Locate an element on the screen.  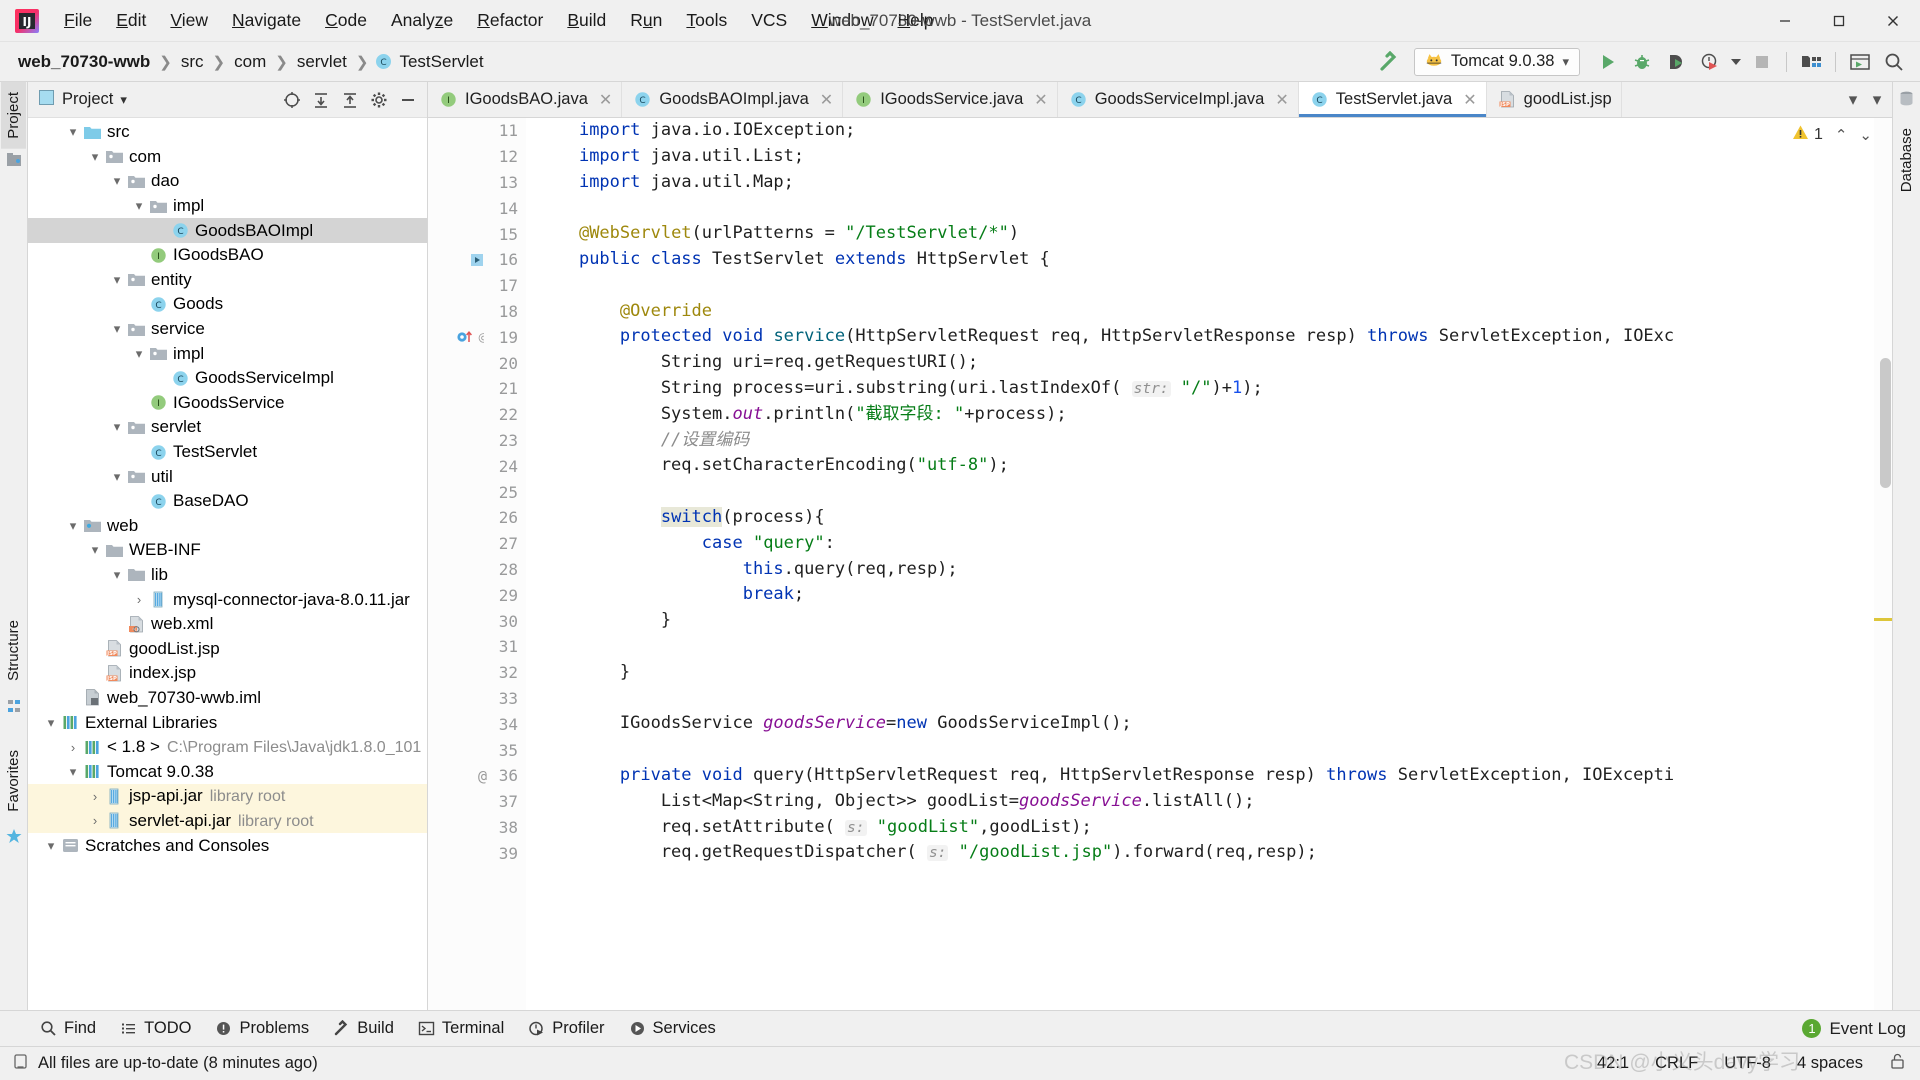
tree-node: JSP index.jsp is located at coordinates (227, 673).